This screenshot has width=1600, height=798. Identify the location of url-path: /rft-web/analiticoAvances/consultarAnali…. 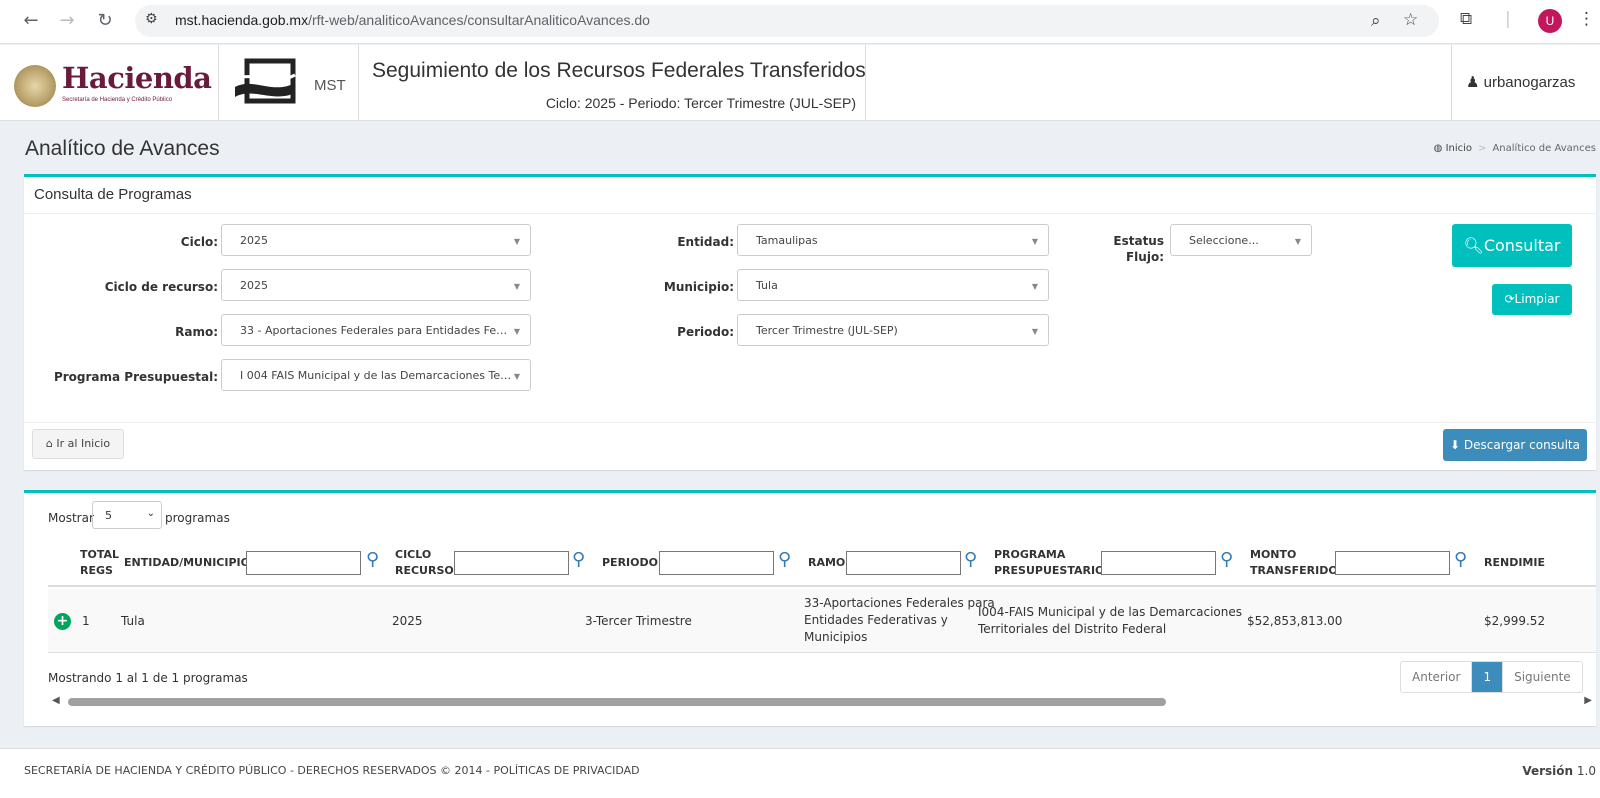
(479, 20).